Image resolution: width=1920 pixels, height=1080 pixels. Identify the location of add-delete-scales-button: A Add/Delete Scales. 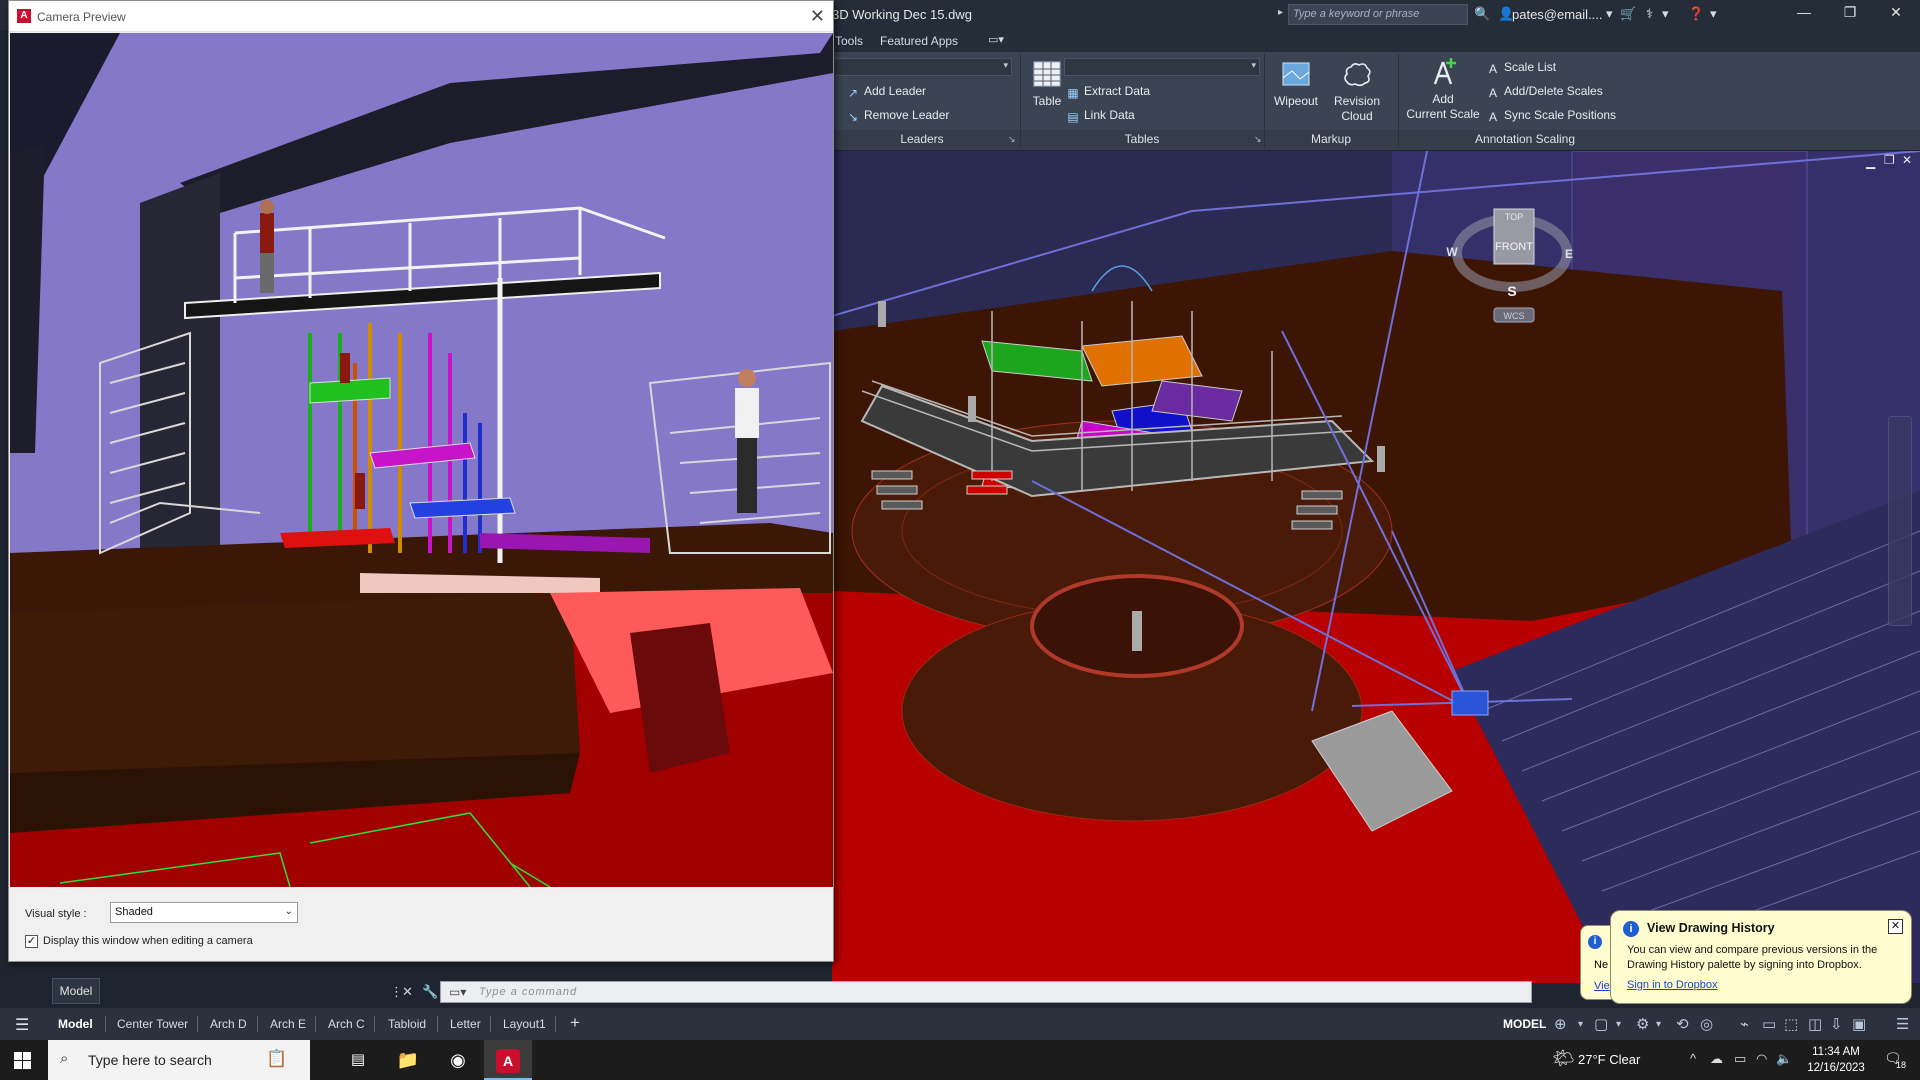
(1544, 92).